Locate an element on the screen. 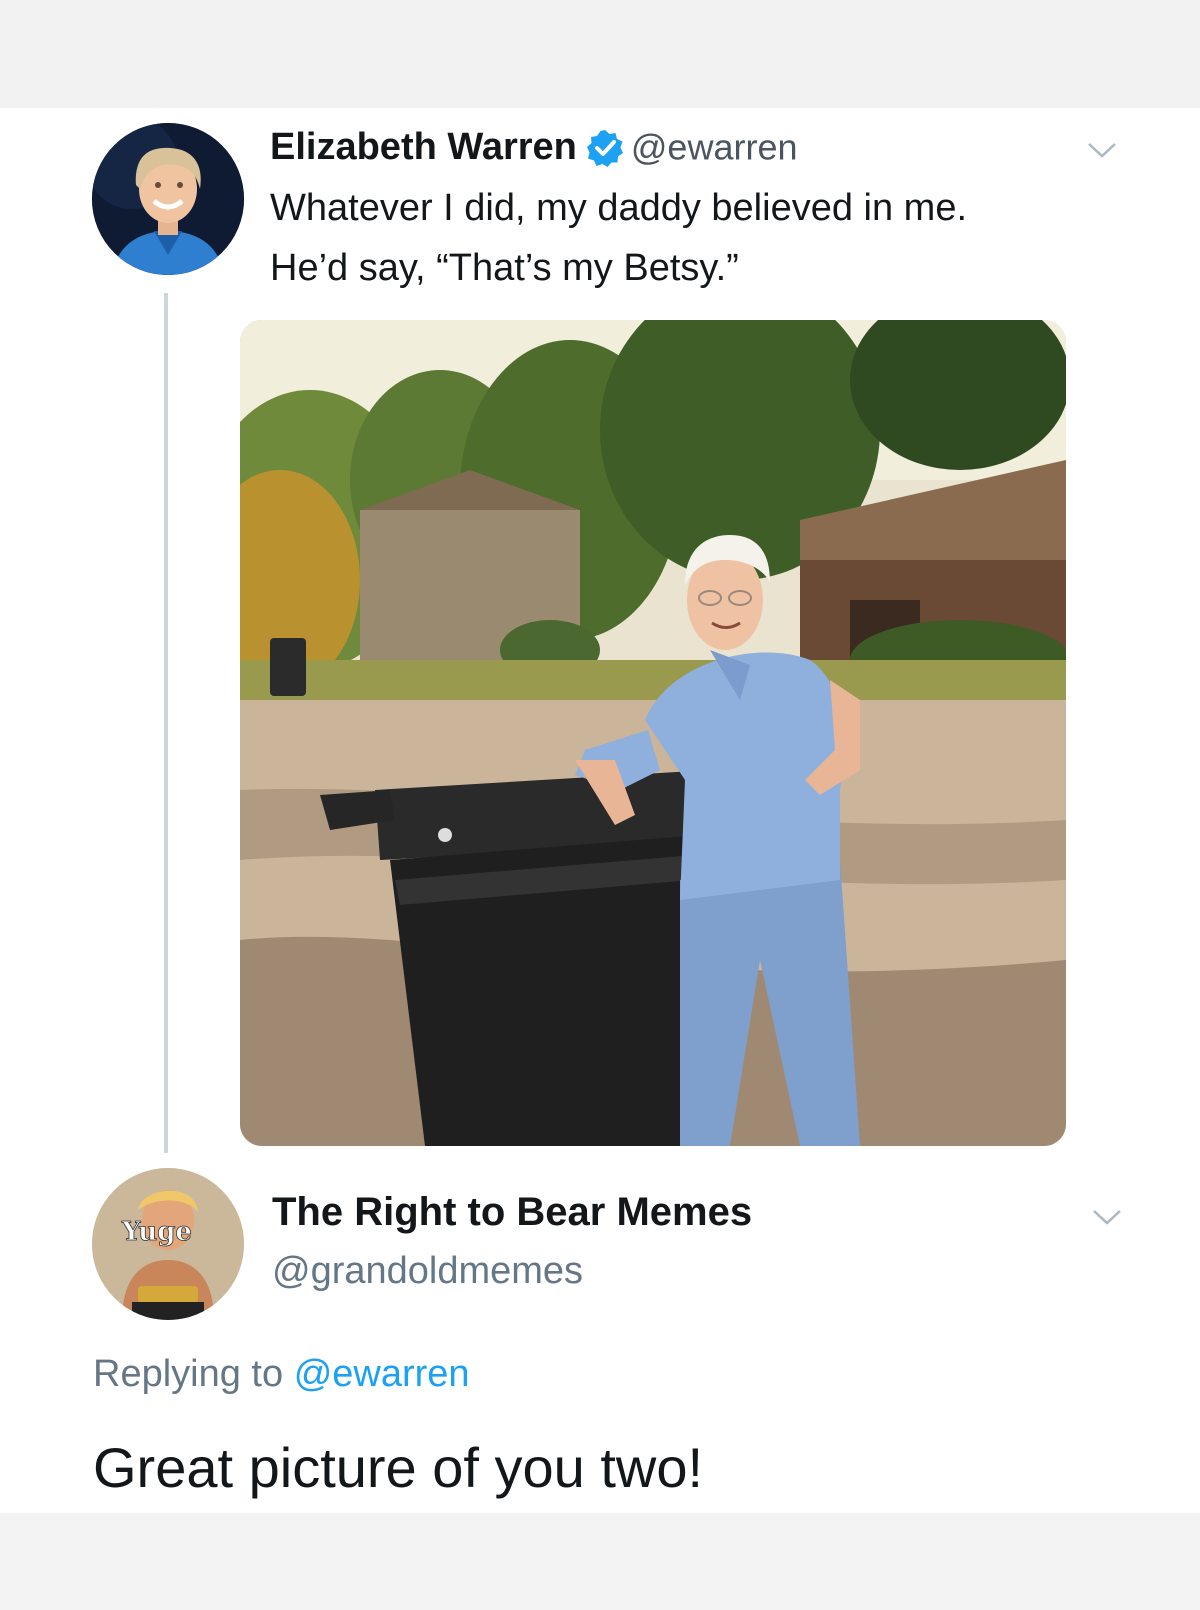  original-author-name: Elizabeth Warren is located at coordinates (423, 147).